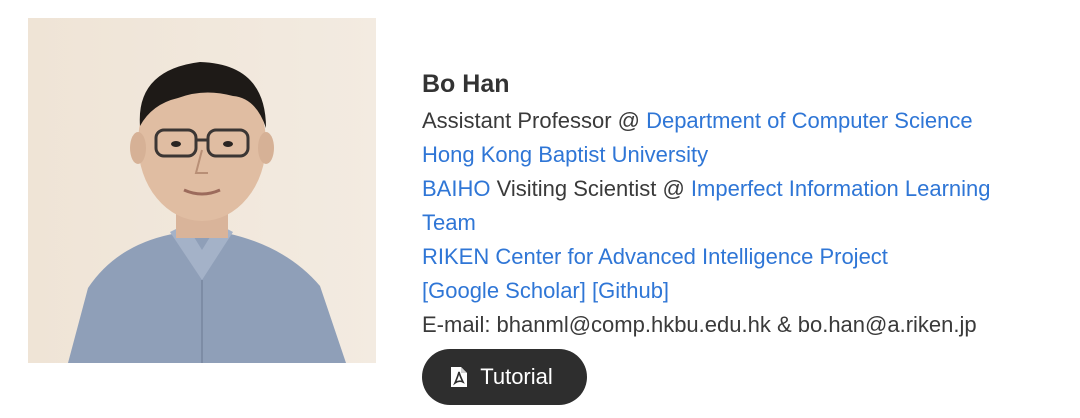 This screenshot has width=1080, height=418. I want to click on pdf-file-icon, so click(459, 377).